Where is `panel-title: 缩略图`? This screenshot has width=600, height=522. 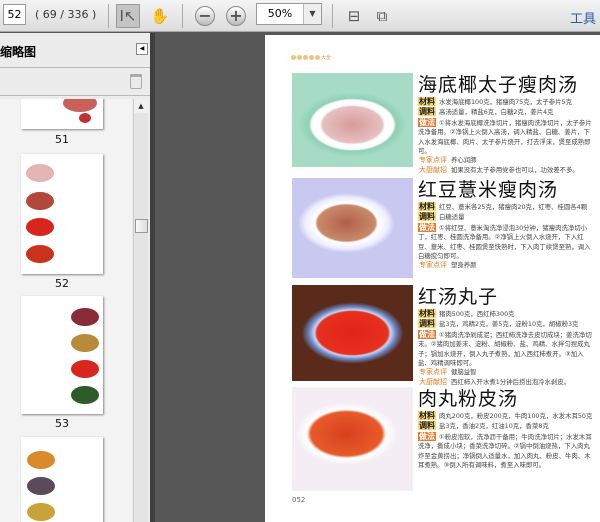
panel-title: 缩略图 is located at coordinates (18, 52).